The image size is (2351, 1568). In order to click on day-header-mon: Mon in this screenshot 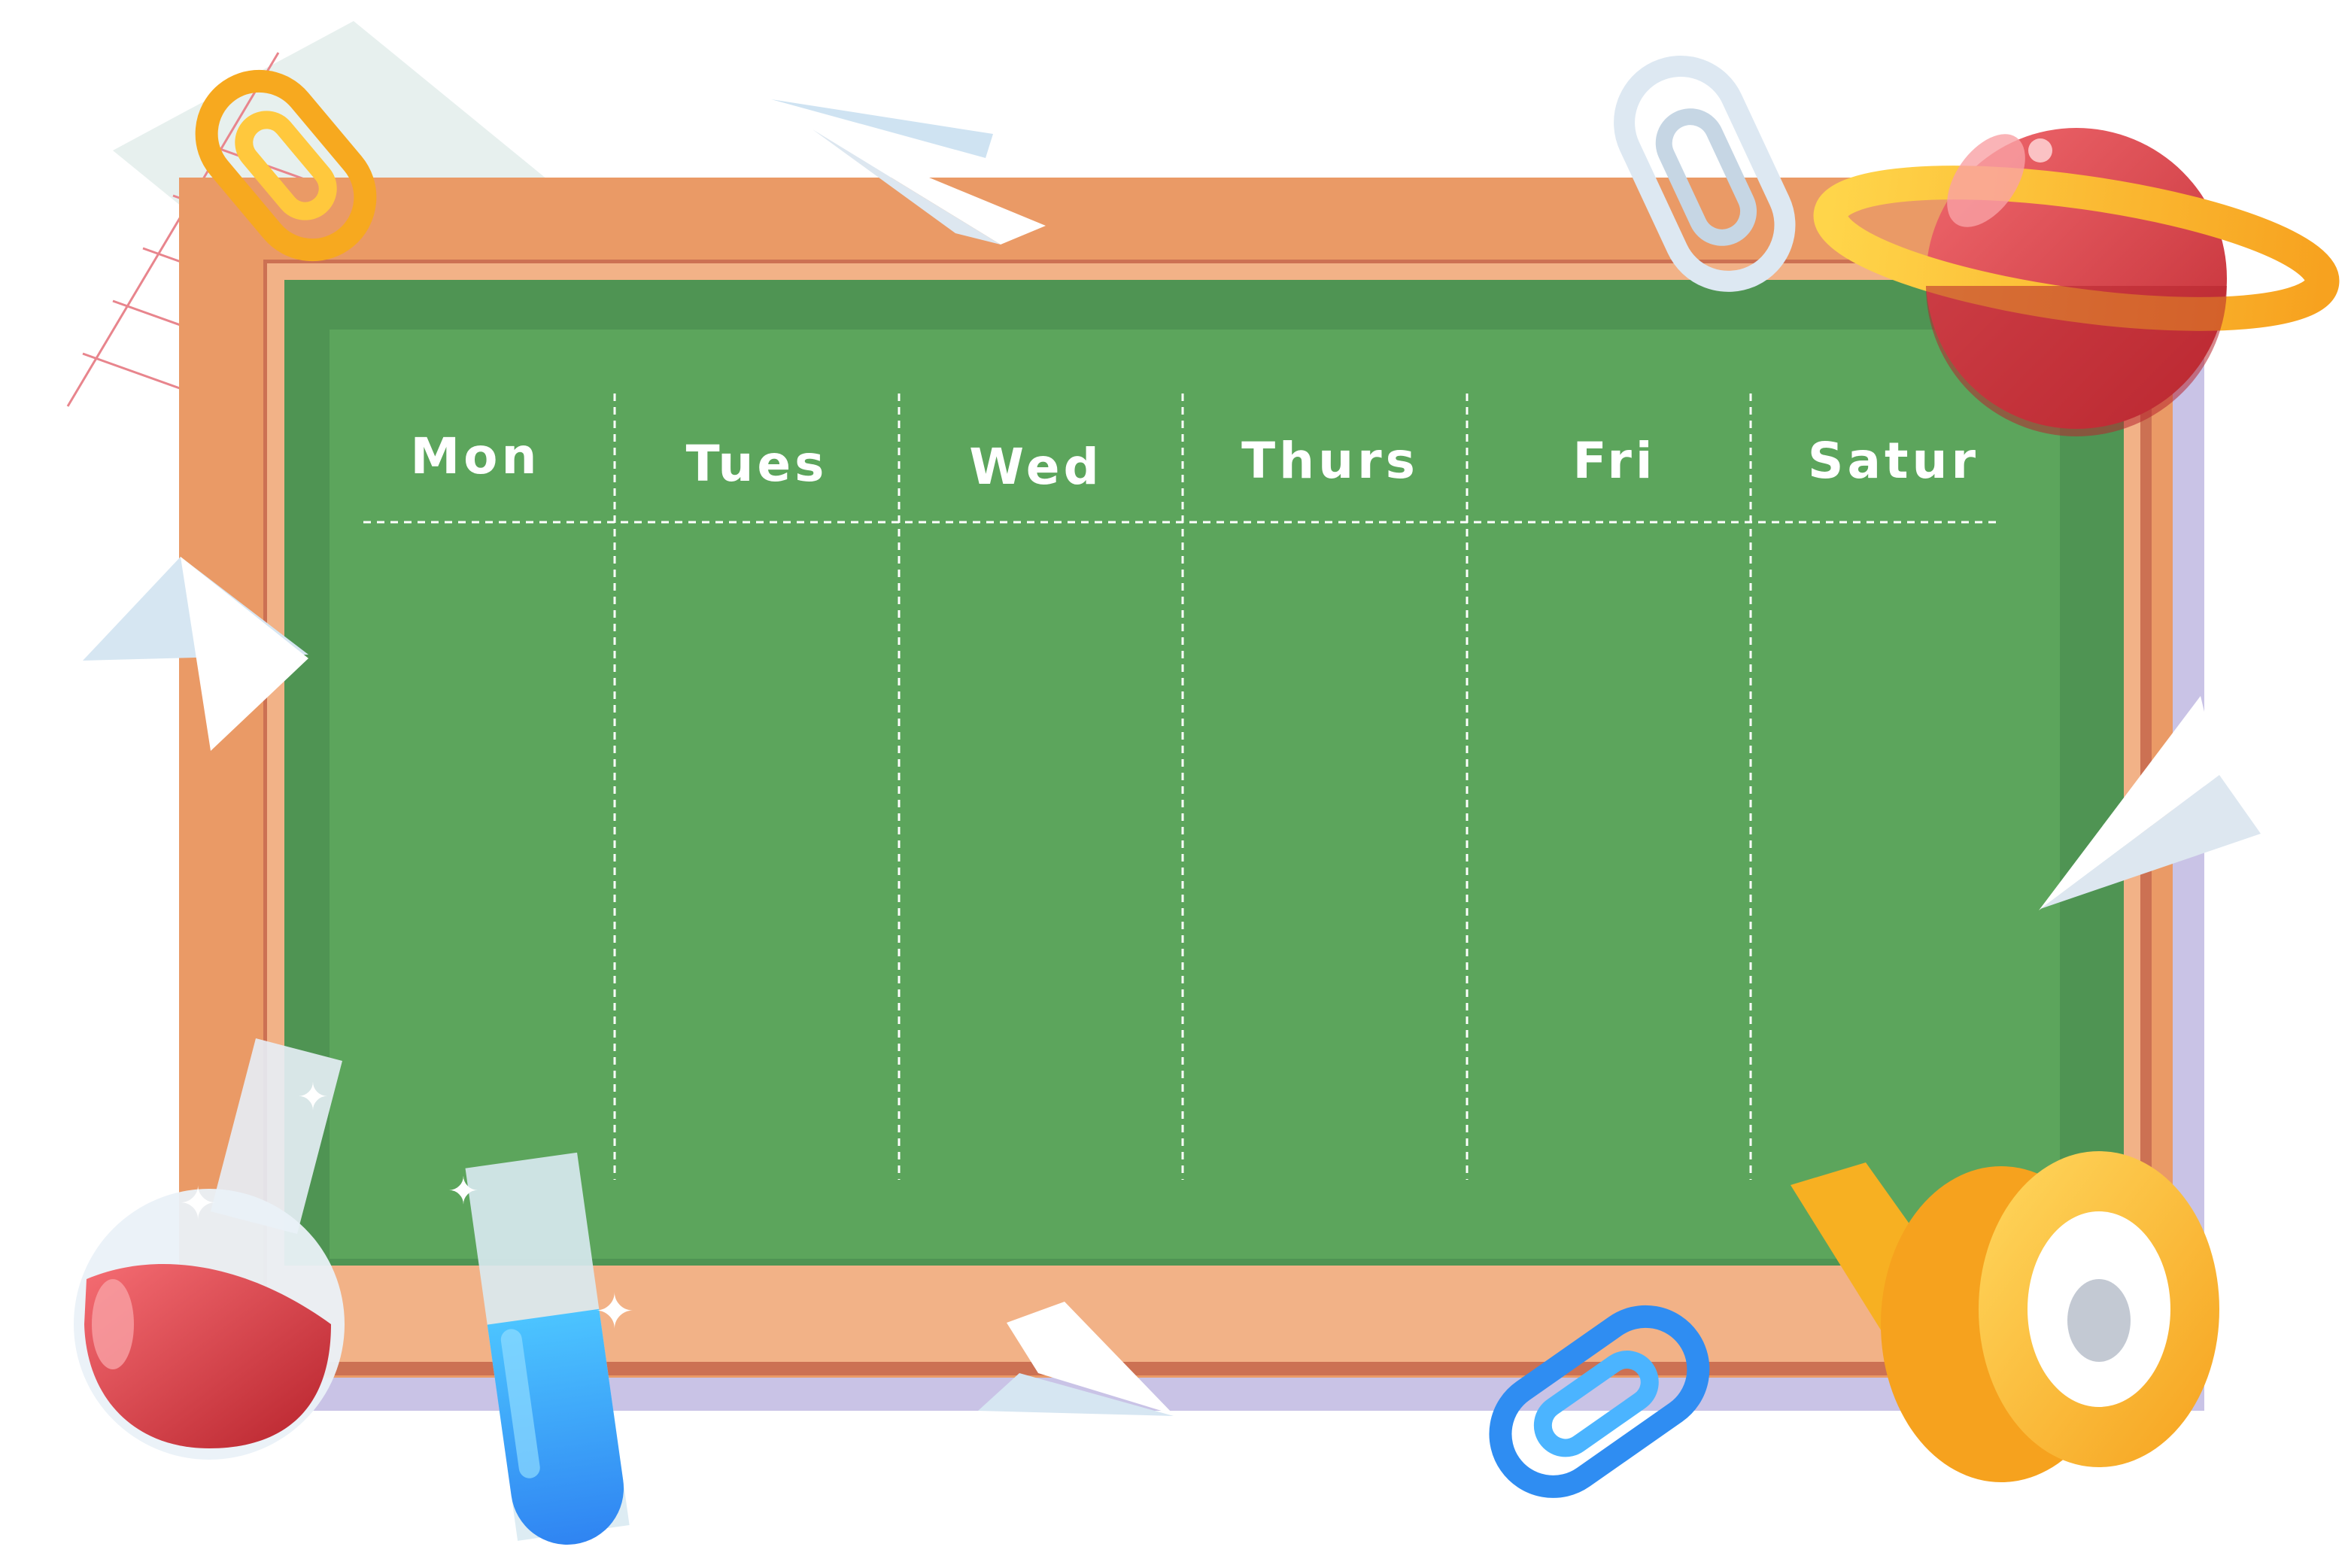, I will do `click(476, 456)`.